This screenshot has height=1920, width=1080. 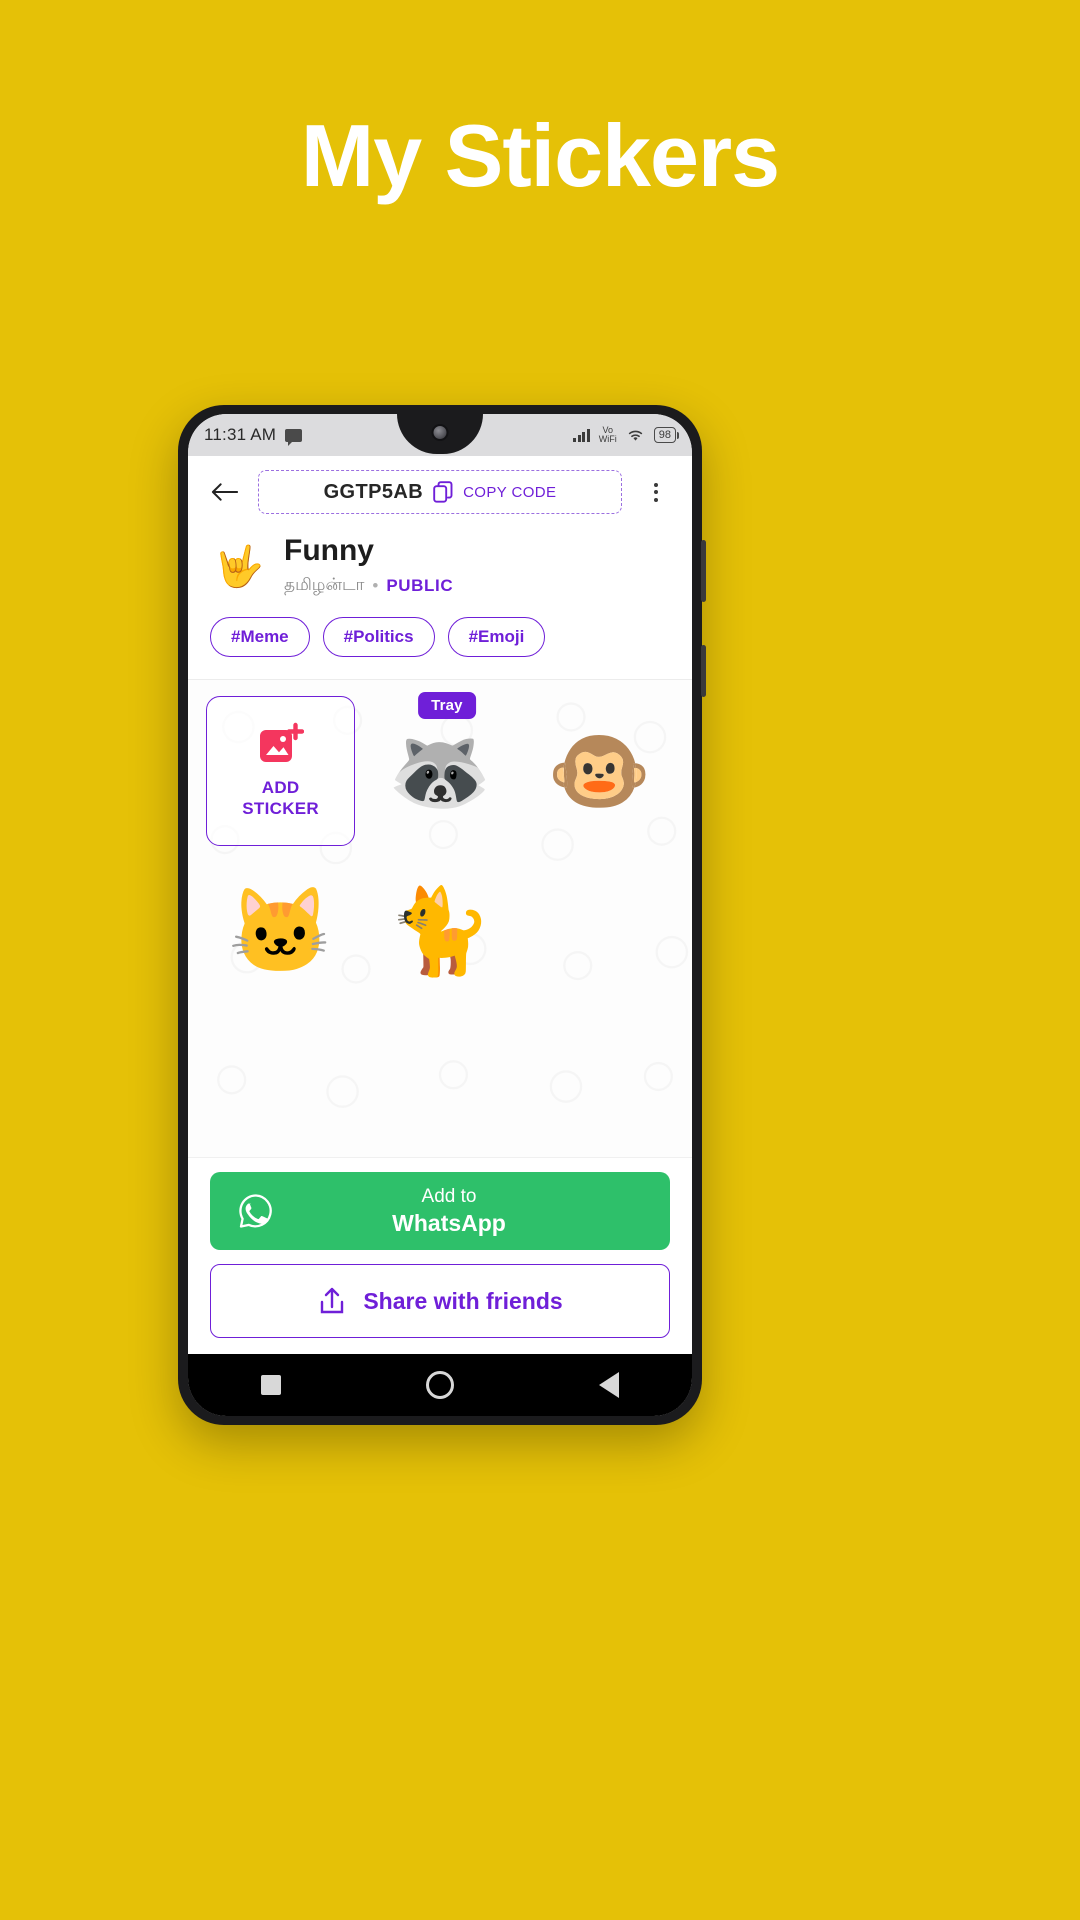 I want to click on grid-cell-add: ADD STICKER, so click(x=281, y=770).